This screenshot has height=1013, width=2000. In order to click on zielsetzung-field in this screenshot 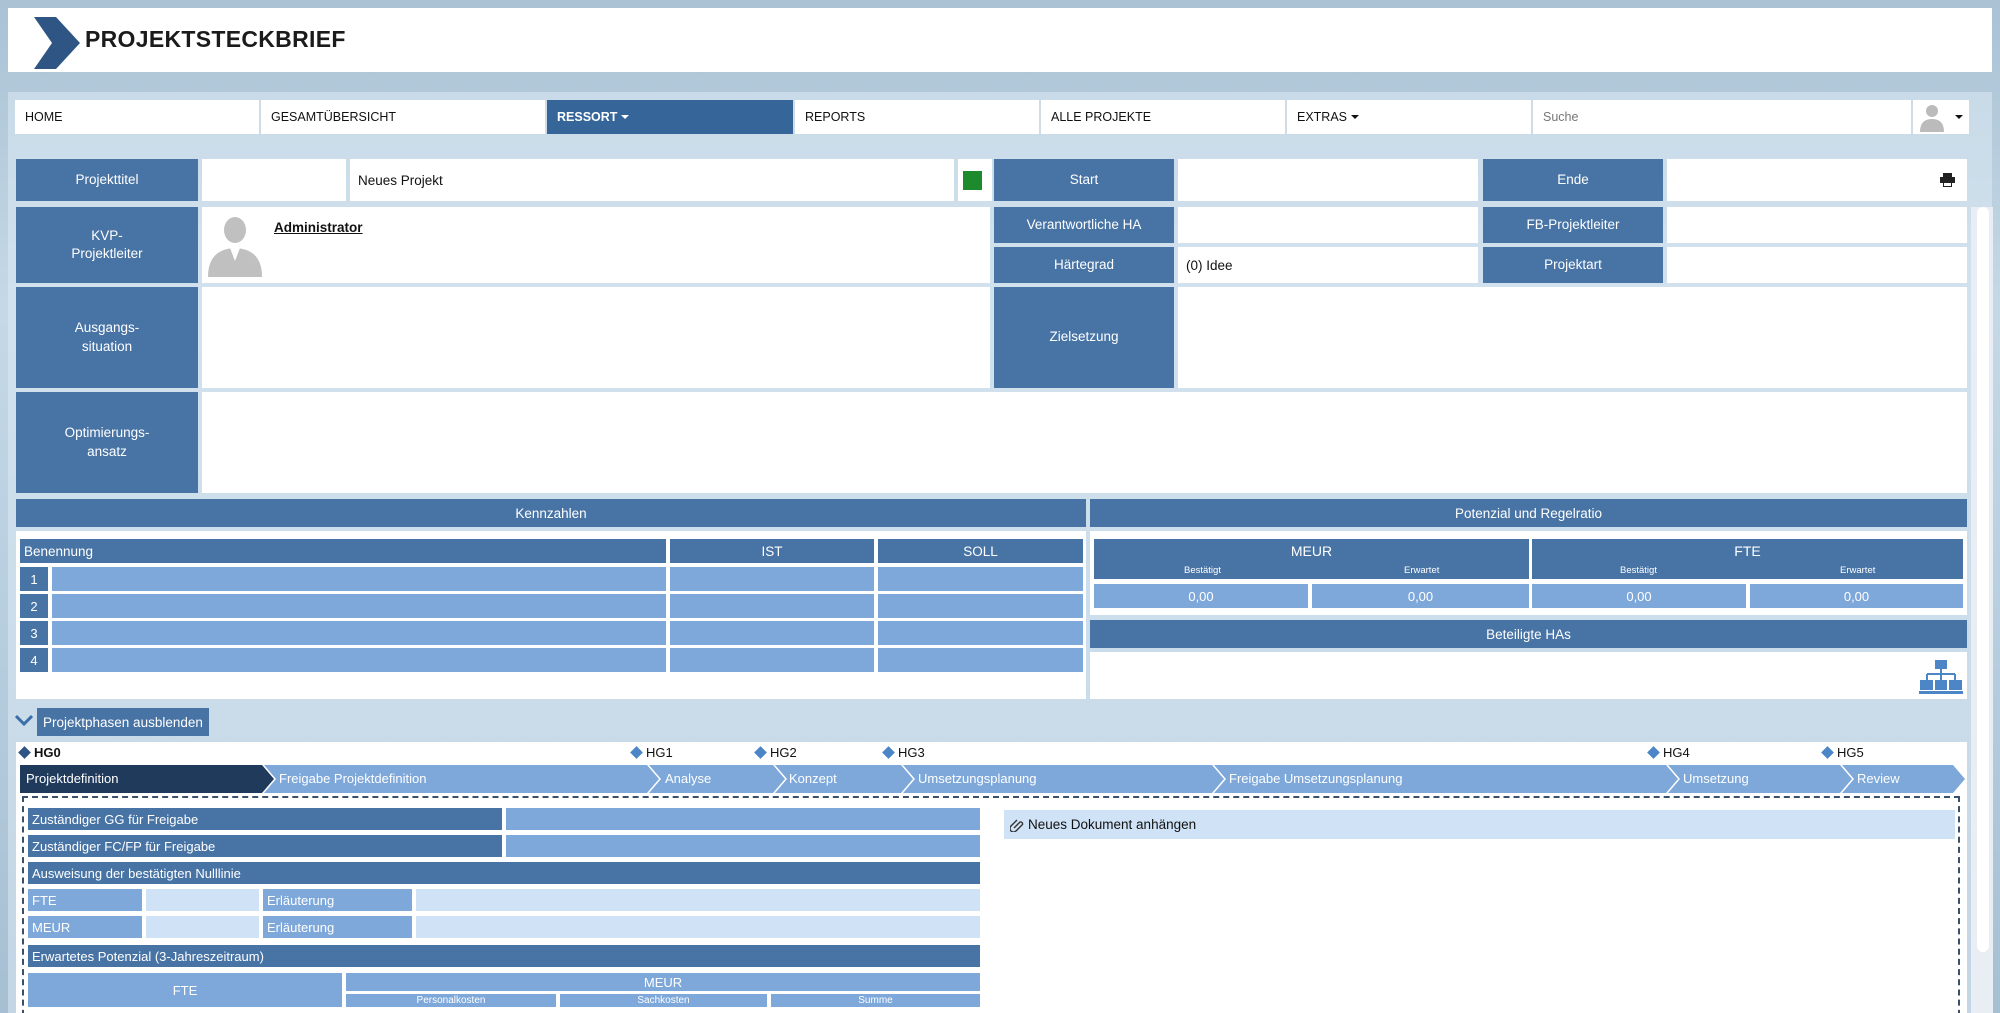, I will do `click(1572, 337)`.